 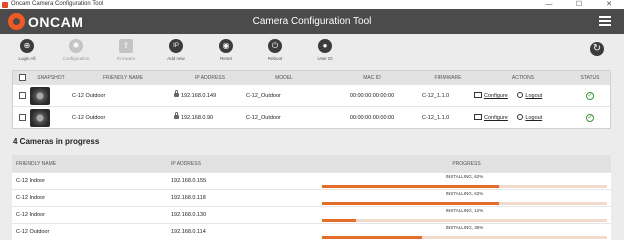 I want to click on page-title: Camera Configuration Tool, so click(x=312, y=21).